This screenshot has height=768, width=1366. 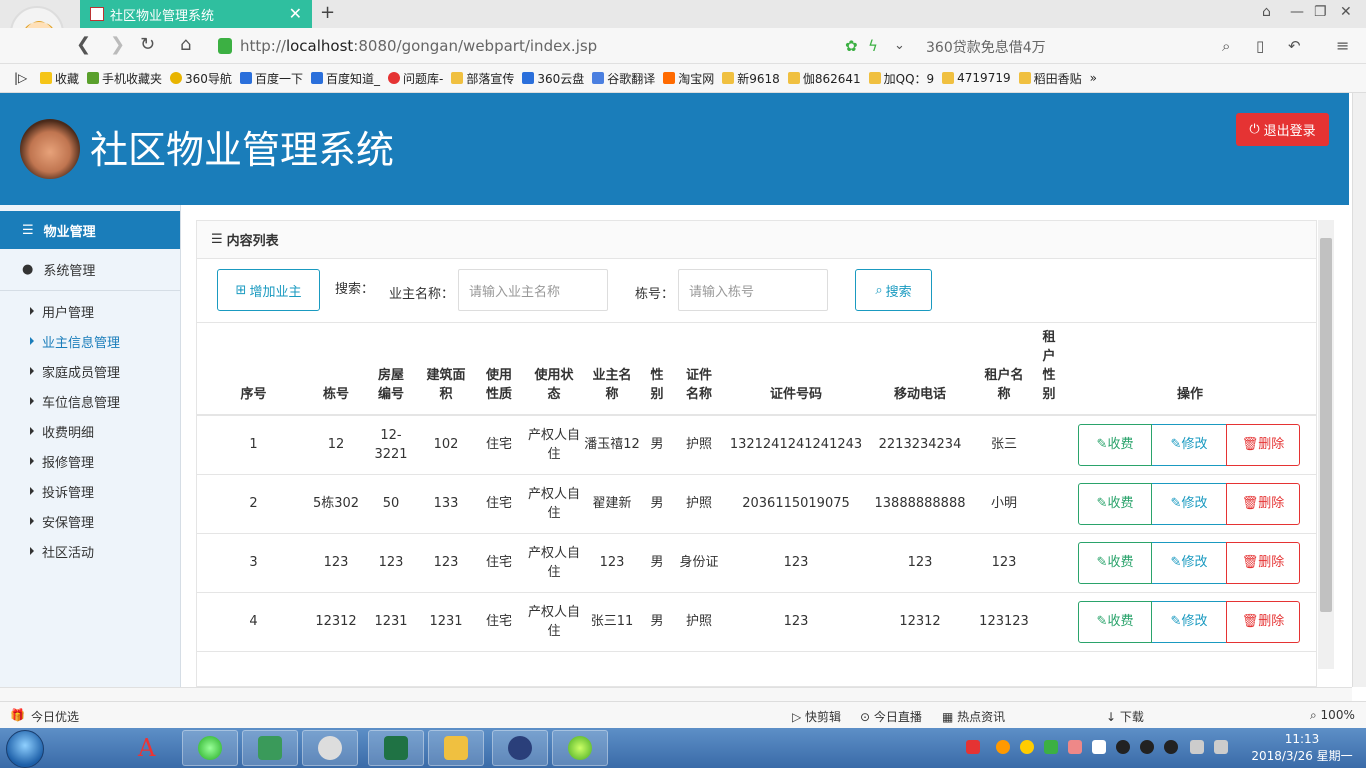 What do you see at coordinates (973, 716) in the screenshot?
I see `status-item: ▦ 热点资讯` at bounding box center [973, 716].